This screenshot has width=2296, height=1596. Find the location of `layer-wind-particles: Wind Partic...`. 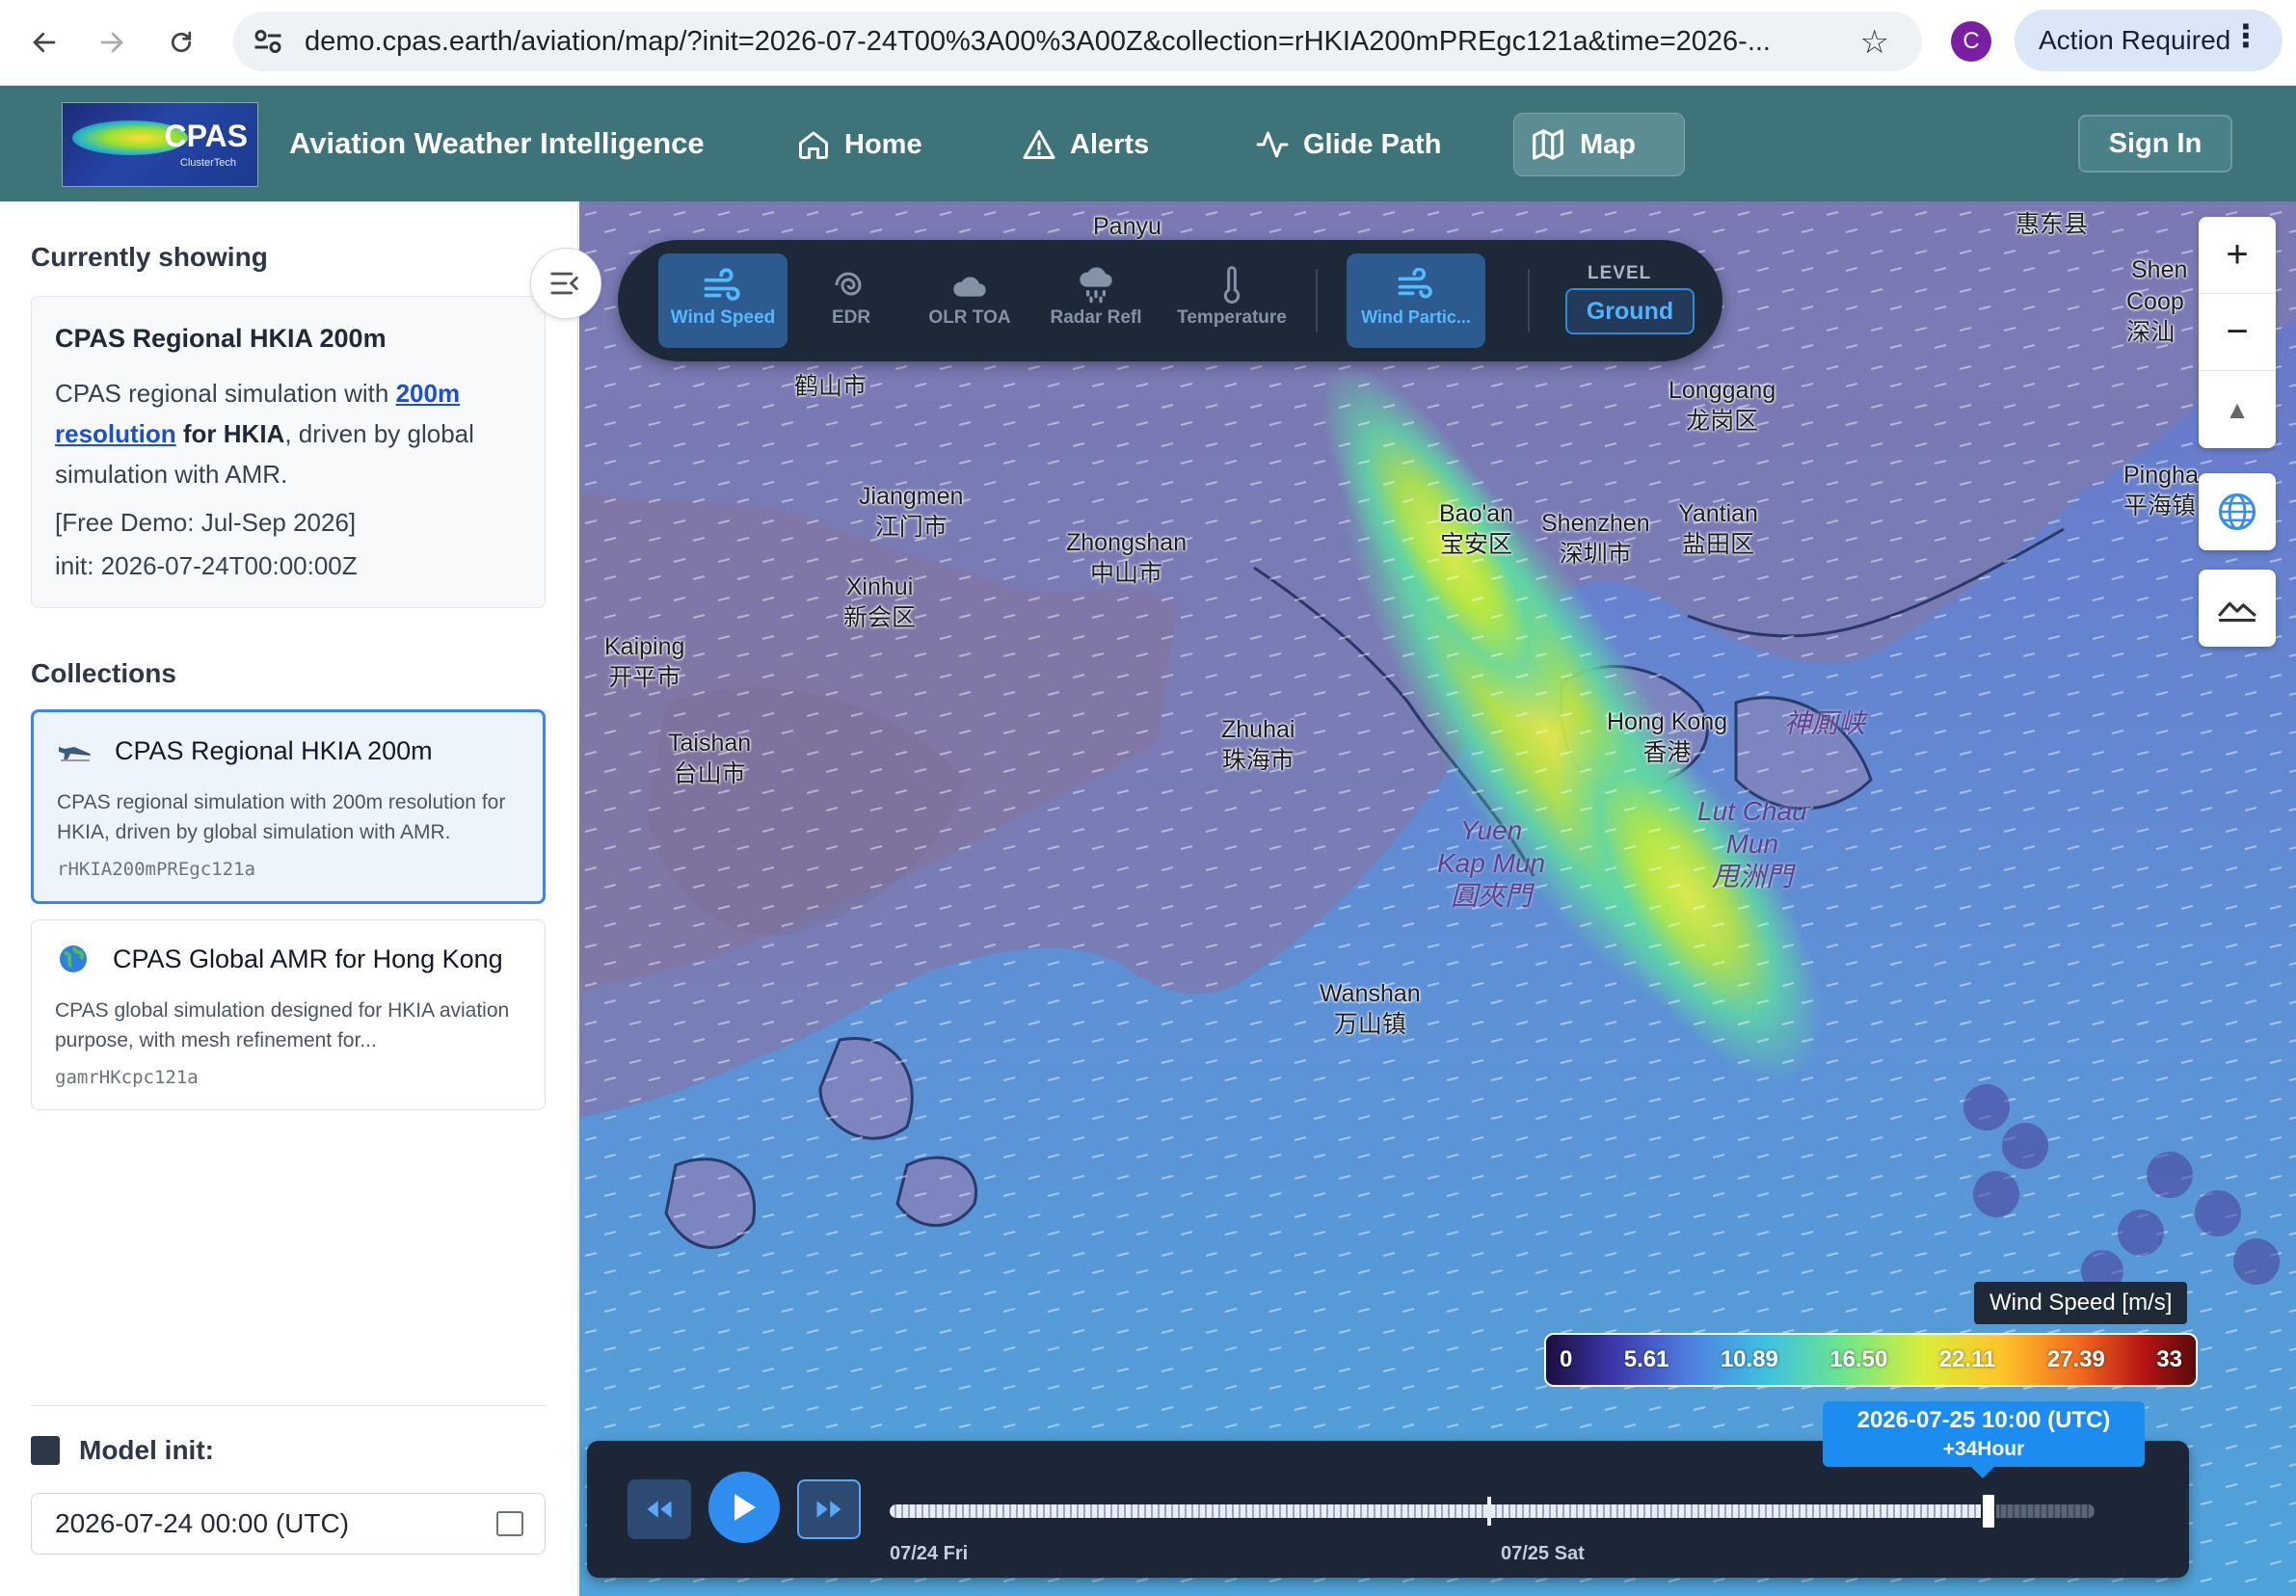

layer-wind-particles: Wind Partic... is located at coordinates (1416, 300).